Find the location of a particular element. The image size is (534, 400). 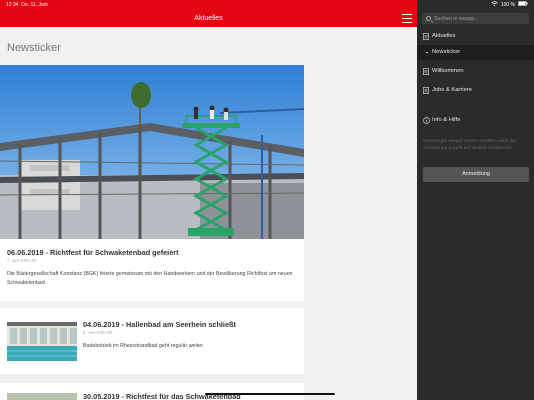

battery-icon is located at coordinates (523, 5).